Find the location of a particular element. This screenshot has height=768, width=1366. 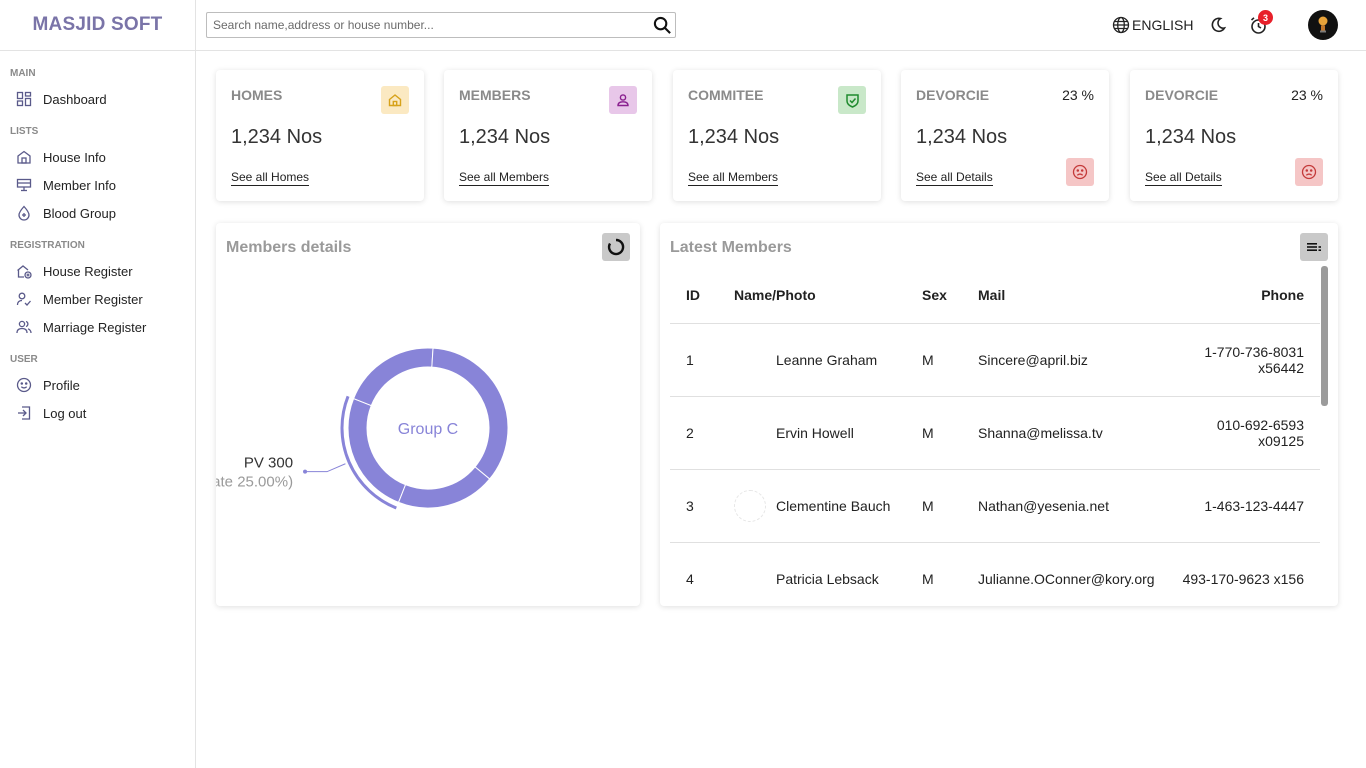

sidebar-item-house-info: House Info is located at coordinates (97, 157).